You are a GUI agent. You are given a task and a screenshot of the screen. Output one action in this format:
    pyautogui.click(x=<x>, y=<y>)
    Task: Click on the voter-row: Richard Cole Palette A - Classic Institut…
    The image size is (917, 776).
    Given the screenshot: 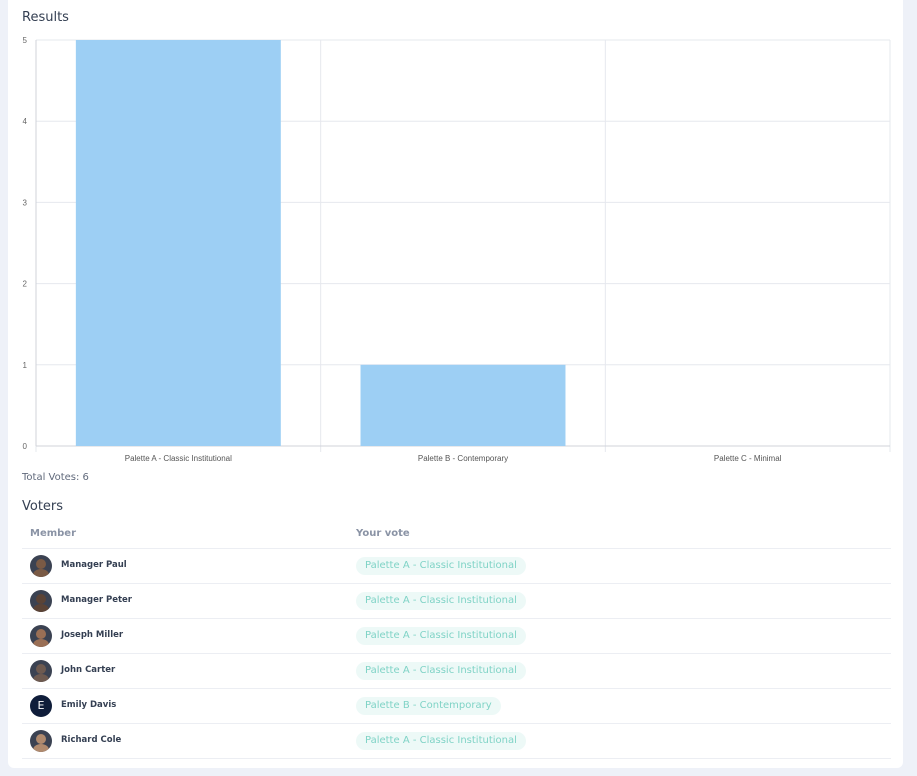 What is the action you would take?
    pyautogui.click(x=456, y=741)
    